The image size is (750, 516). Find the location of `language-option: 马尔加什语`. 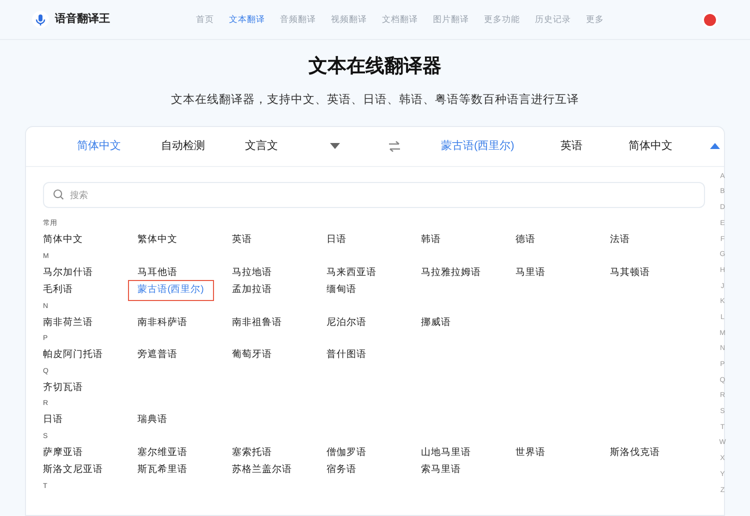

language-option: 马尔加什语 is located at coordinates (68, 273).